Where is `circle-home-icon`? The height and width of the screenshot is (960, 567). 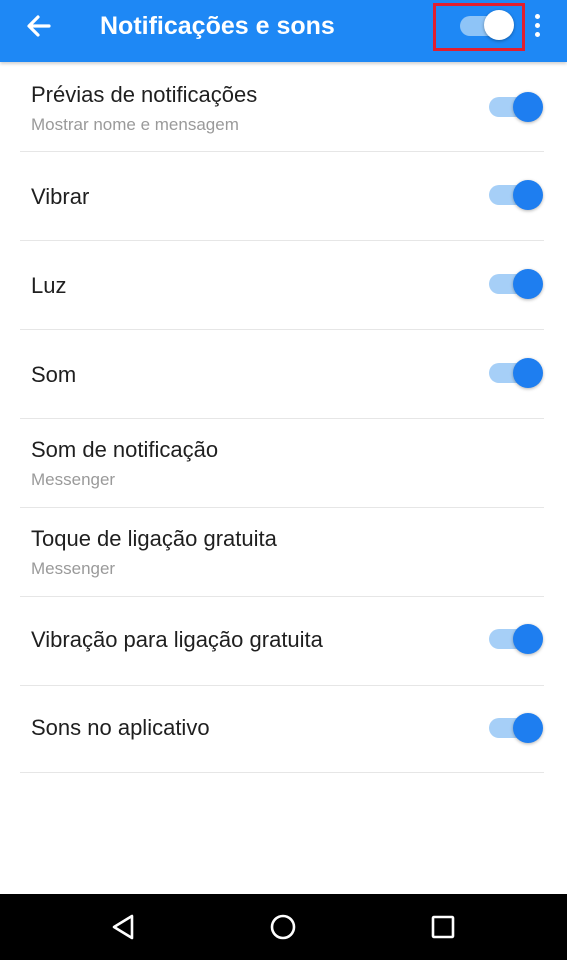 circle-home-icon is located at coordinates (283, 927).